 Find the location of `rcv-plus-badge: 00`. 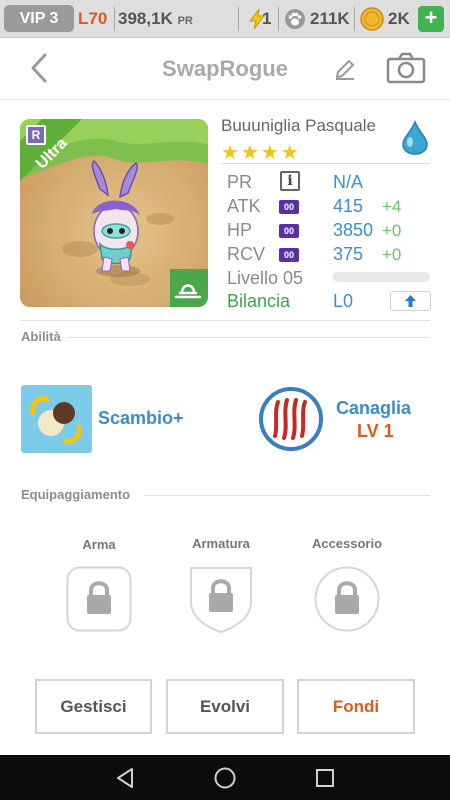

rcv-plus-badge: 00 is located at coordinates (289, 255).